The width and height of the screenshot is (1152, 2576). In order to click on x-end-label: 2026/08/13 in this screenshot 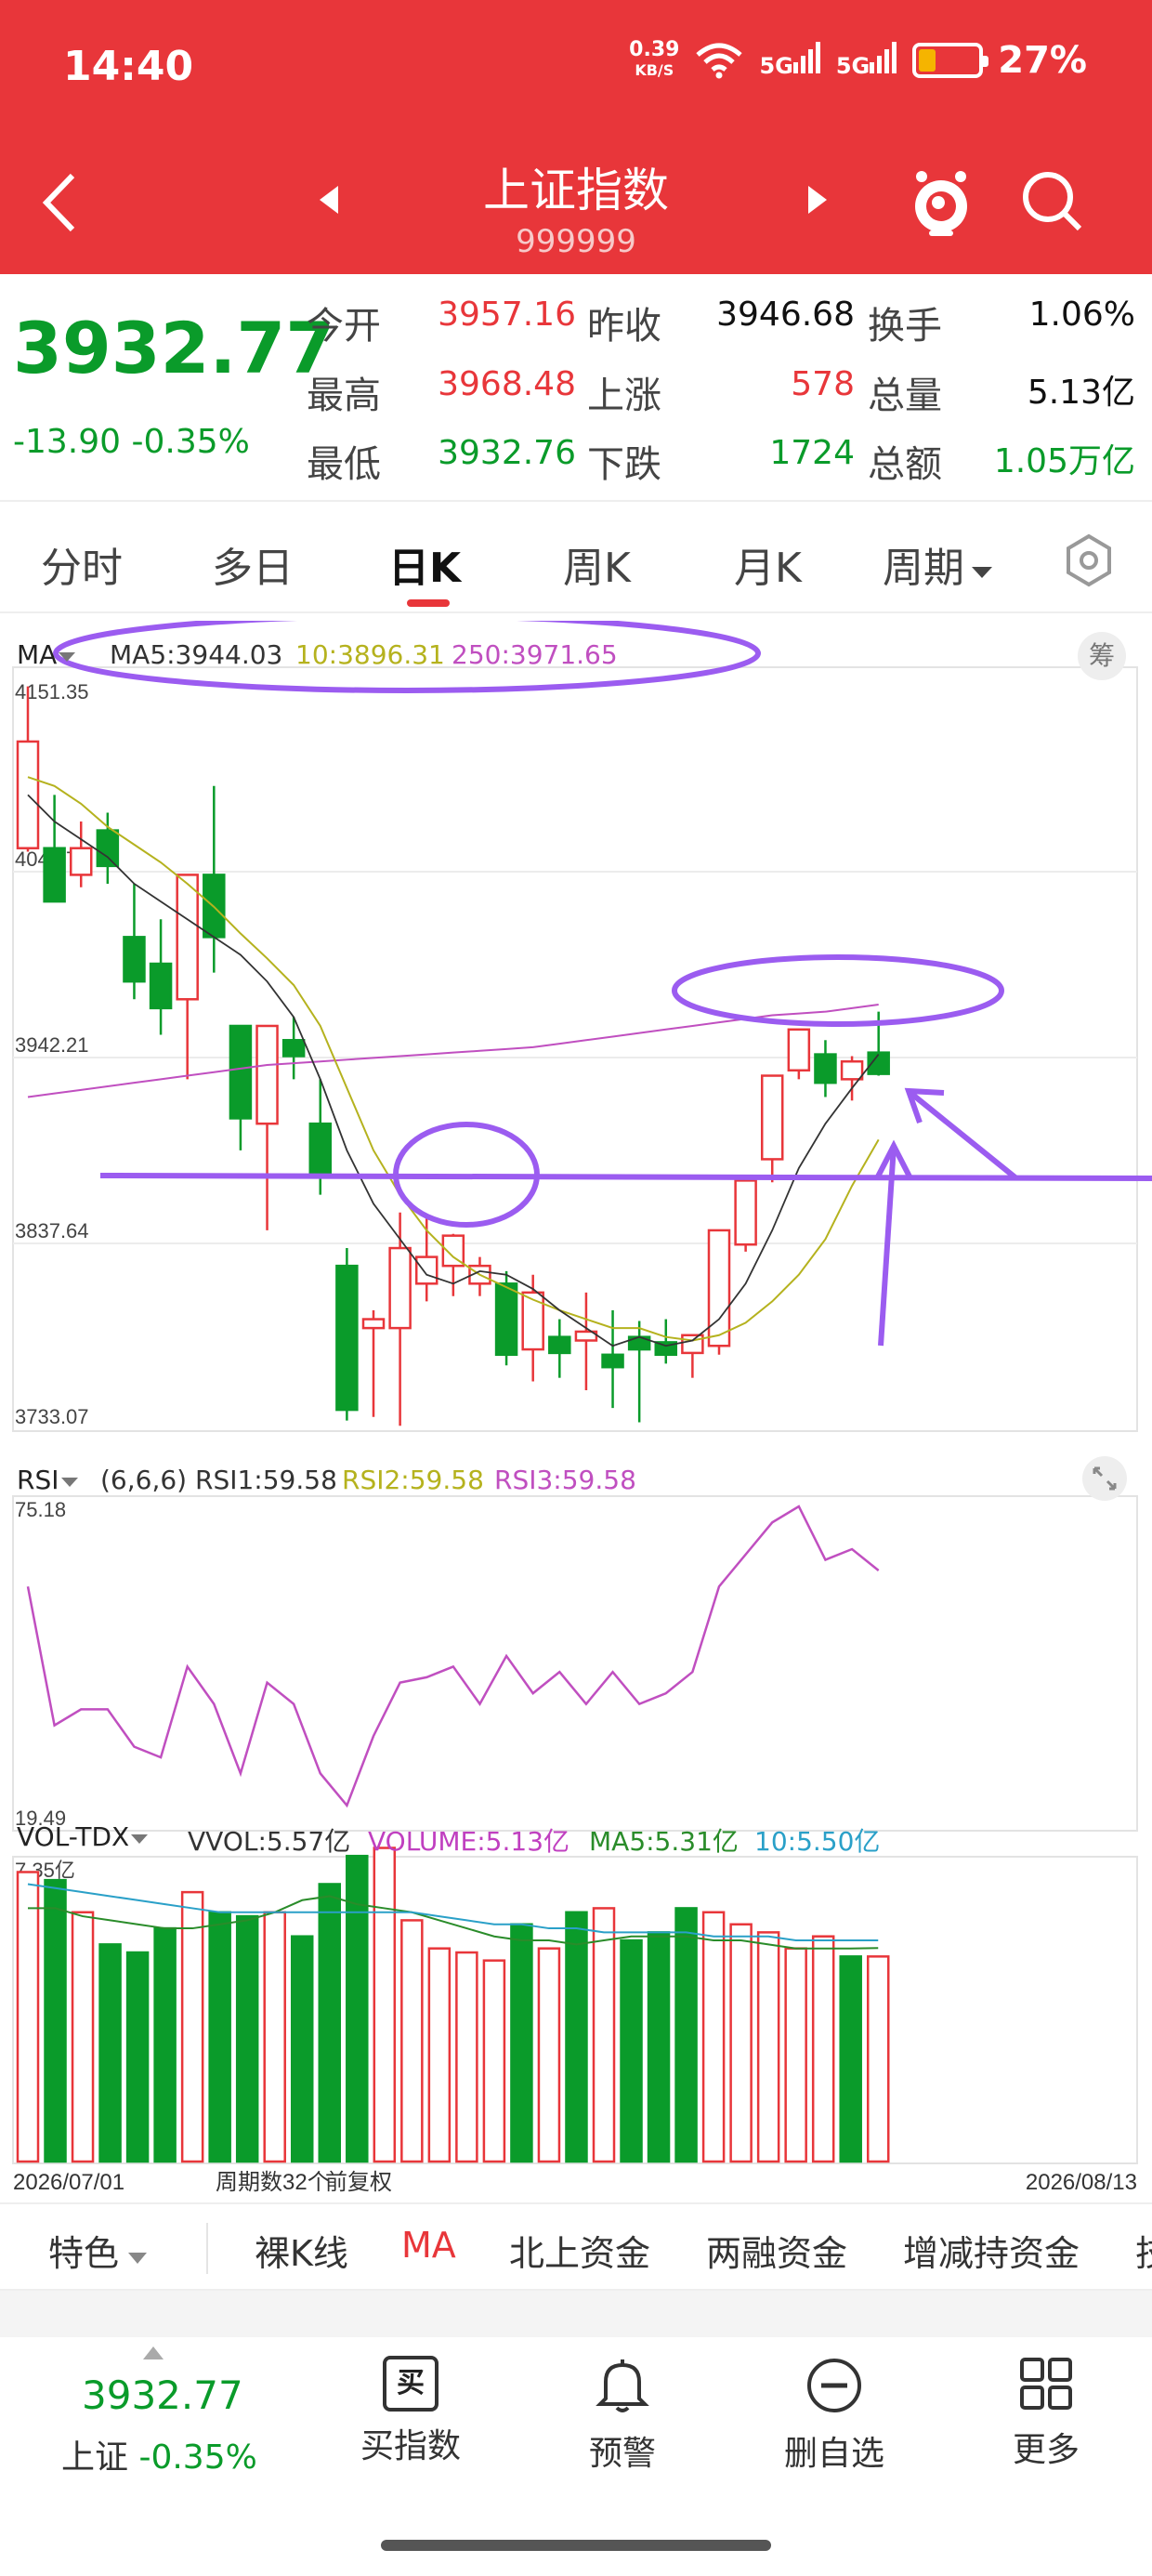, I will do `click(1081, 2182)`.